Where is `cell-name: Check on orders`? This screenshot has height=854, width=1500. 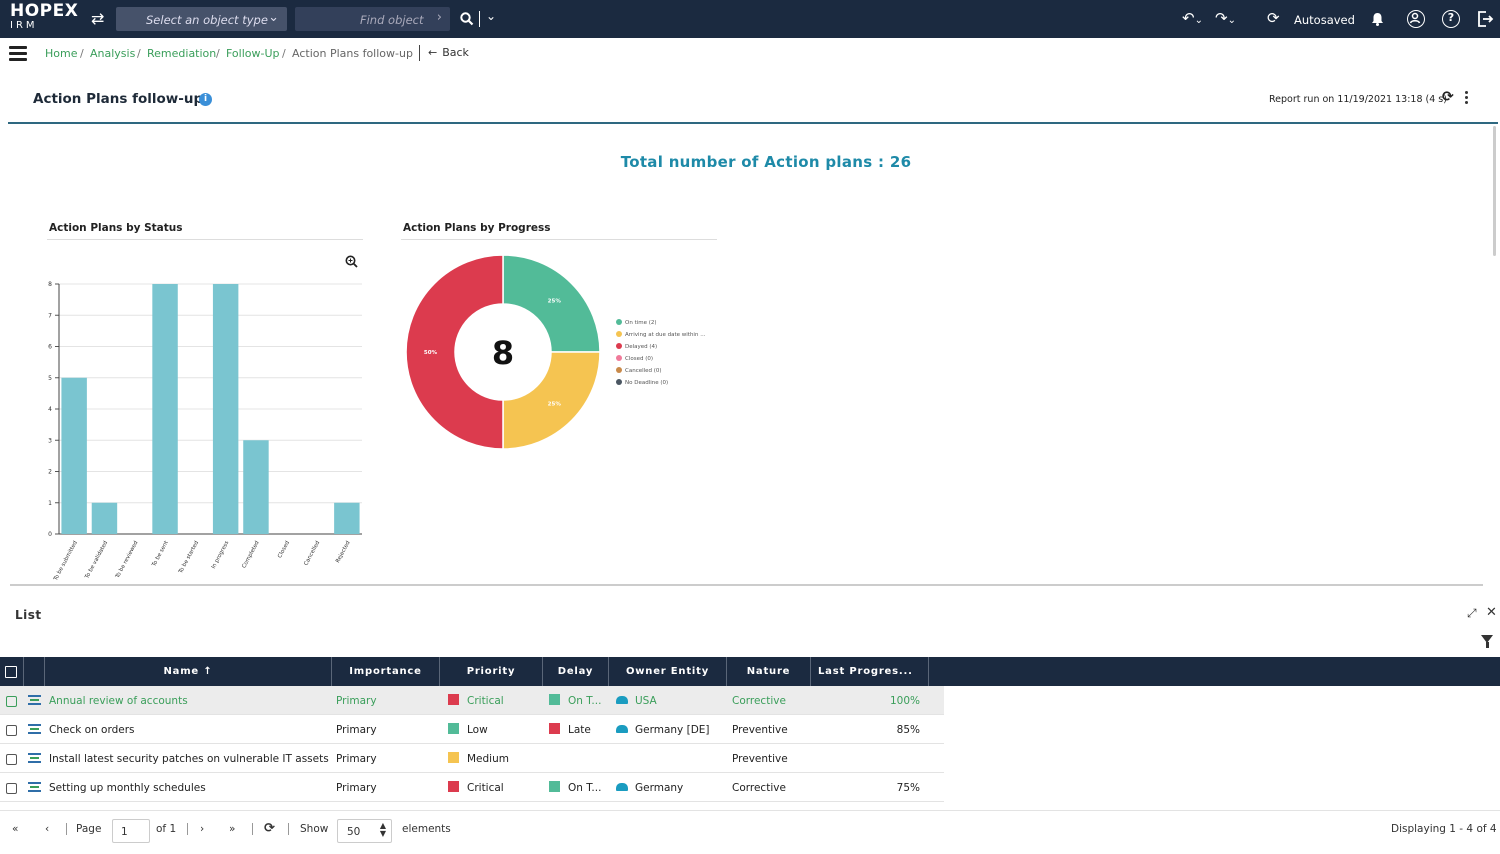 cell-name: Check on orders is located at coordinates (189, 730).